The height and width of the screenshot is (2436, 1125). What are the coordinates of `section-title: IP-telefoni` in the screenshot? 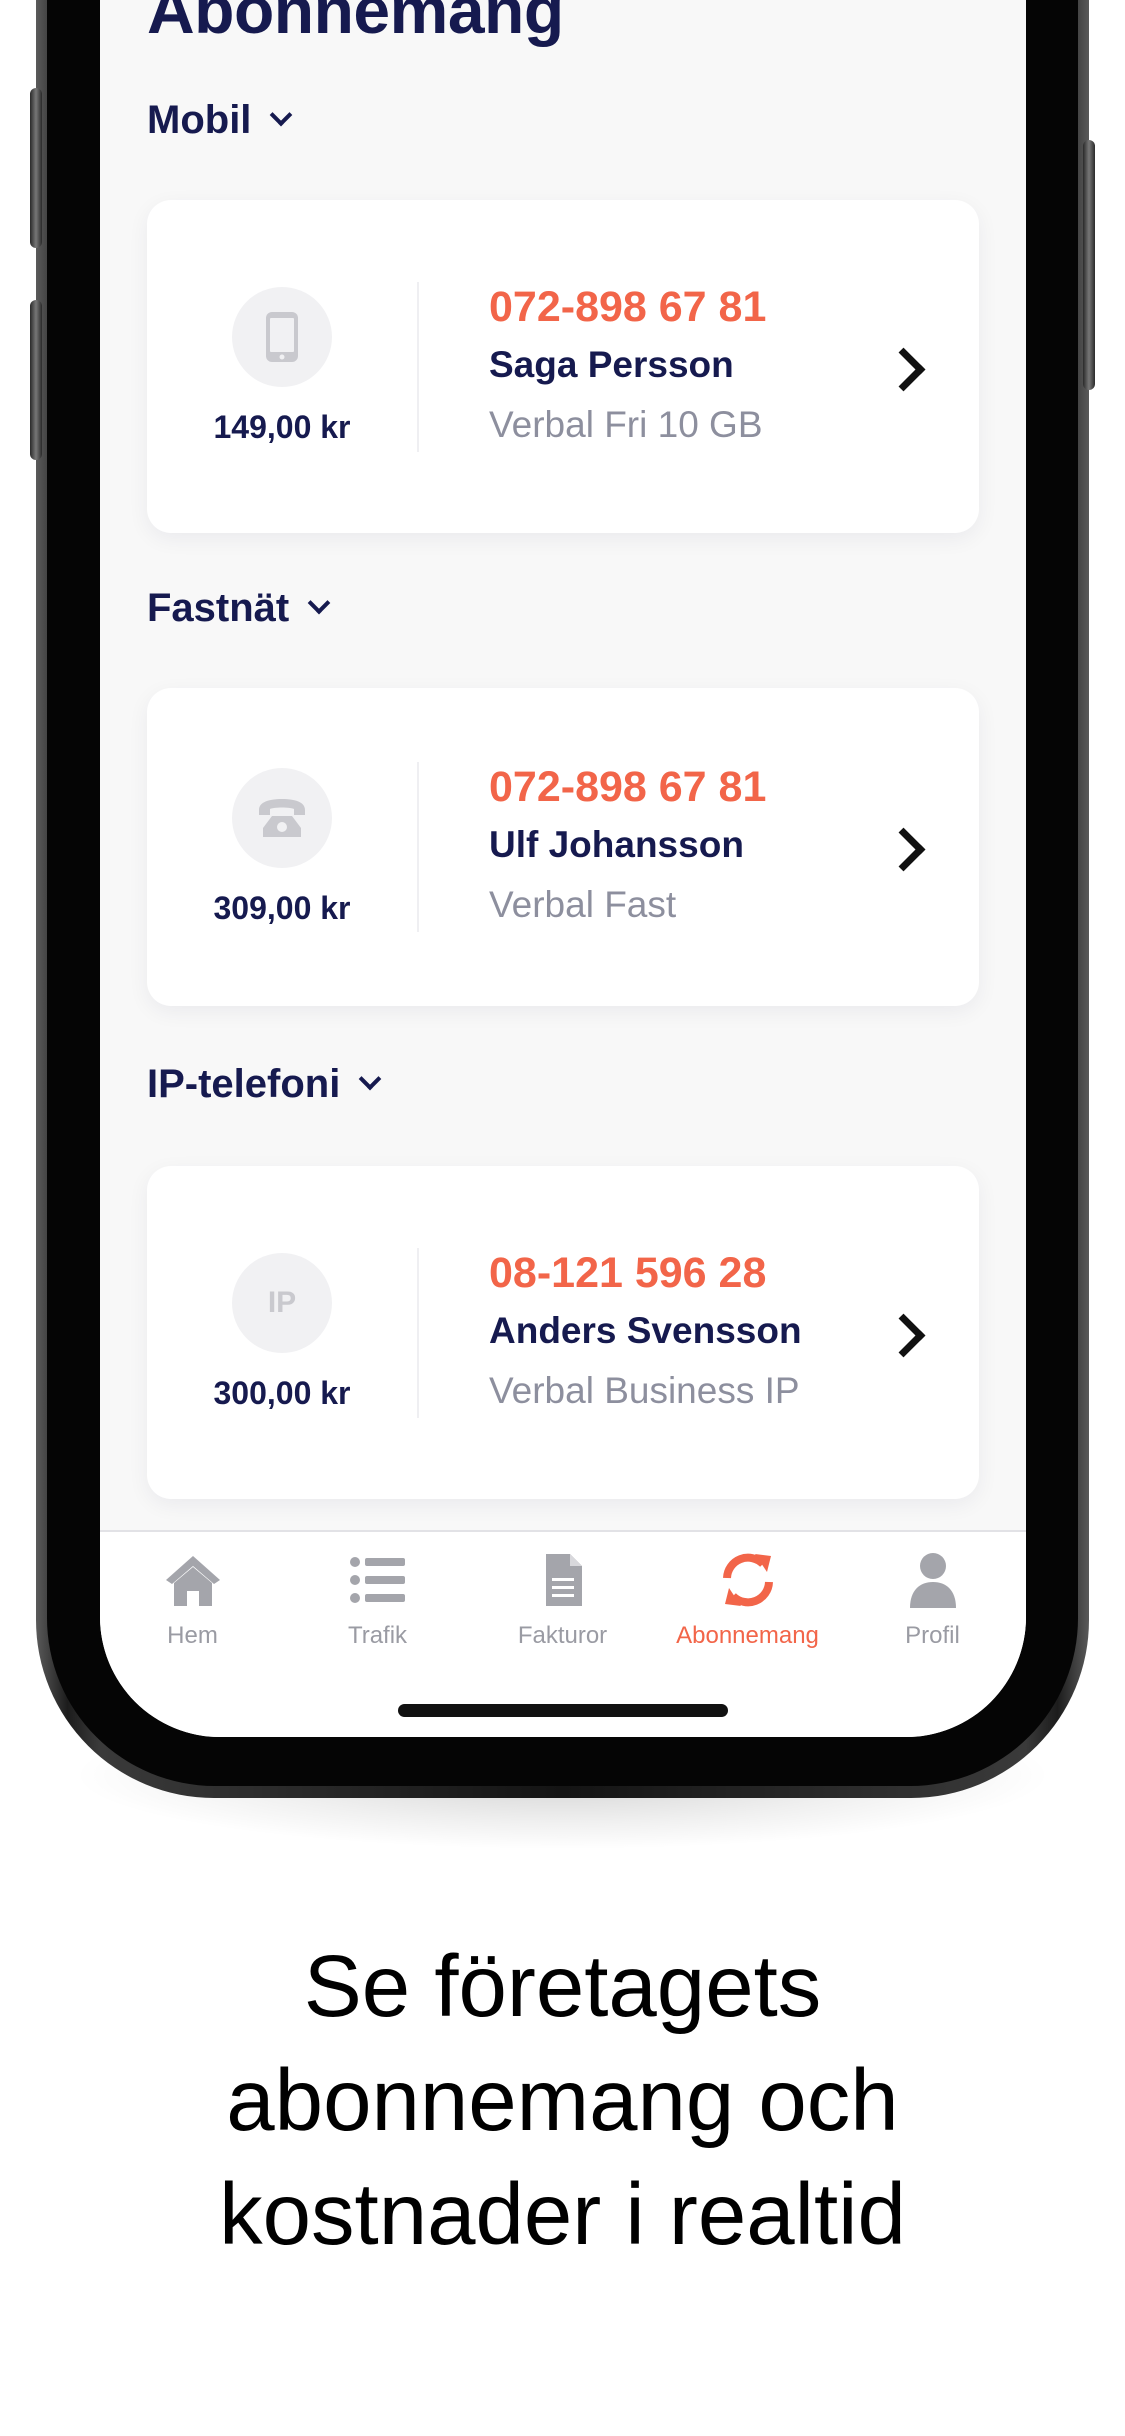 It's located at (244, 1084).